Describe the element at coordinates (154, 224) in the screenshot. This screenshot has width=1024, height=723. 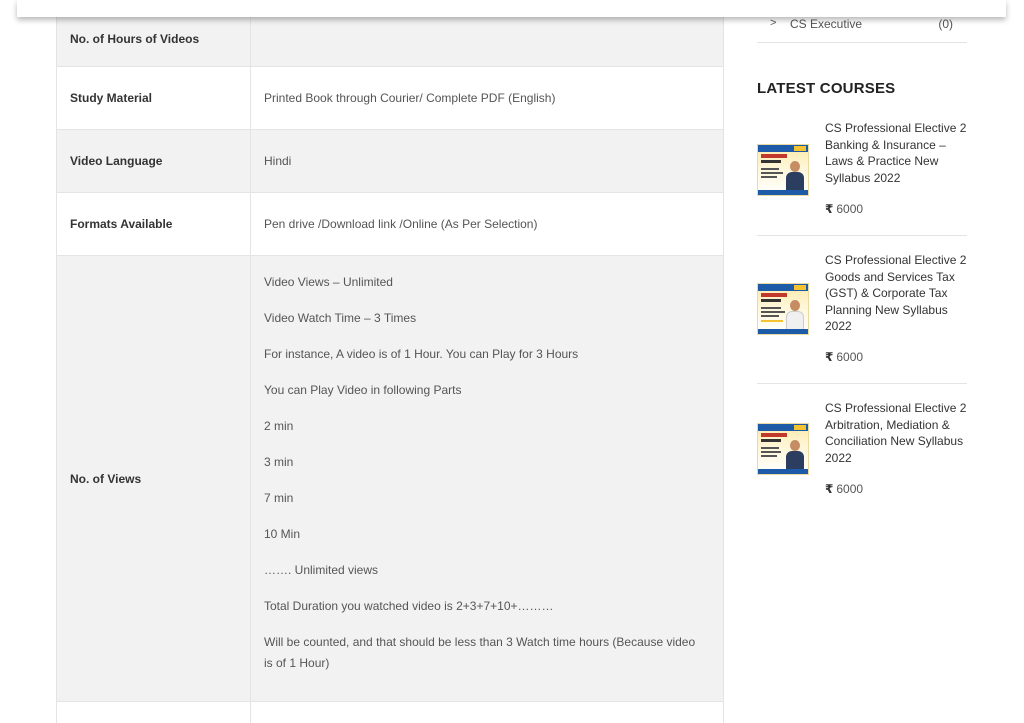
I see `row-label: Formats Available` at that location.